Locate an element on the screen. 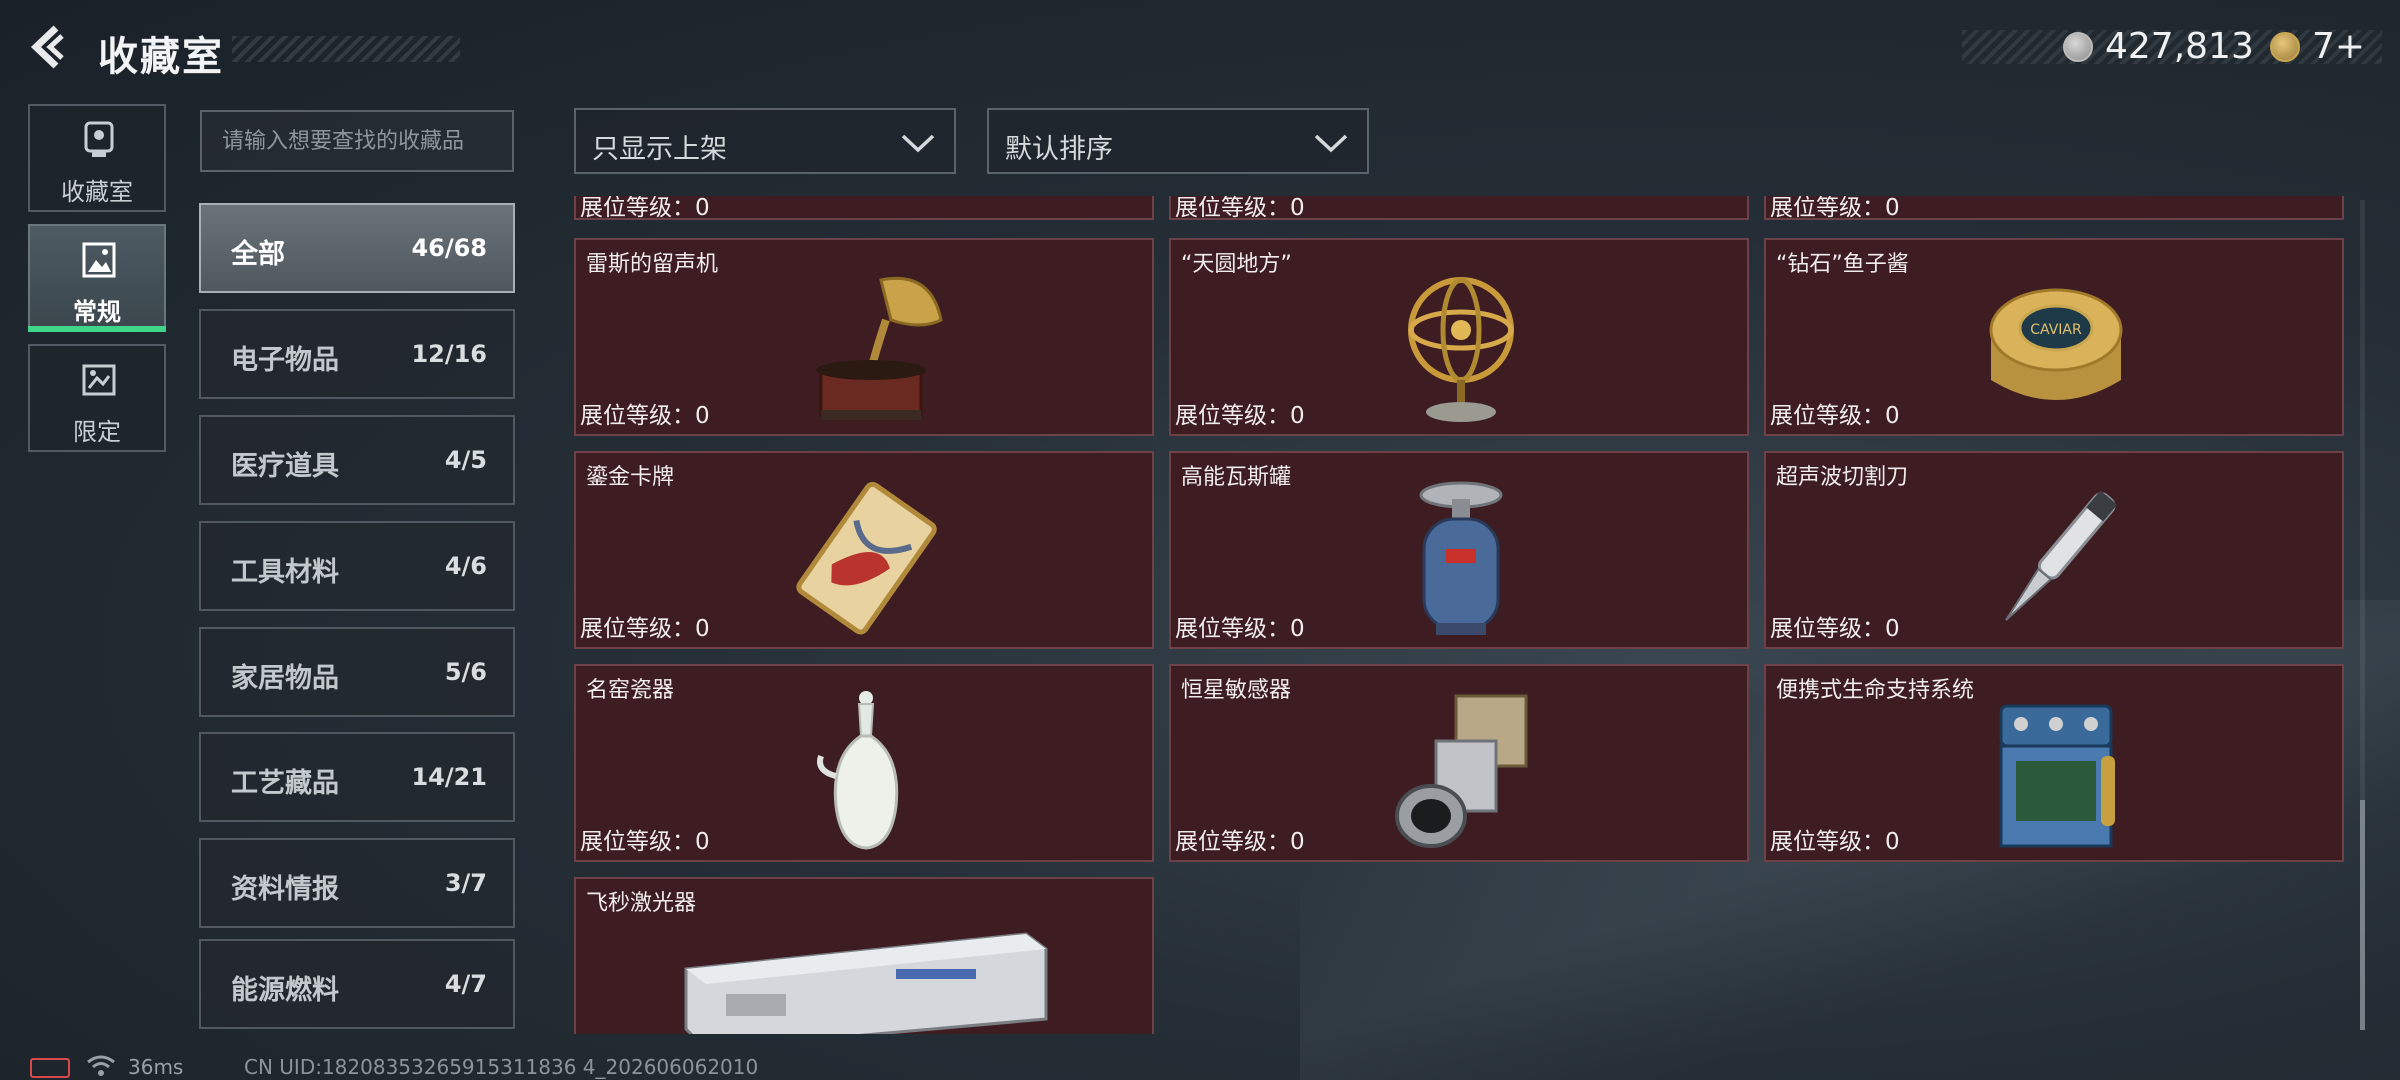 This screenshot has width=2400, height=1080. item-name: 鎏金卡牌 is located at coordinates (630, 477).